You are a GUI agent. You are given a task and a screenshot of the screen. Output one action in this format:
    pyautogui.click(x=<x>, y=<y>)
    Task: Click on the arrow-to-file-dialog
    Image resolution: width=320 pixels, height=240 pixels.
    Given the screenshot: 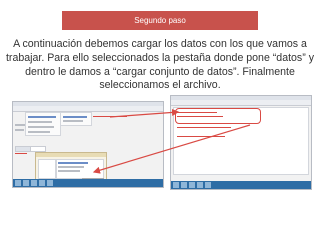 What is the action you would take?
    pyautogui.click(x=171, y=149)
    